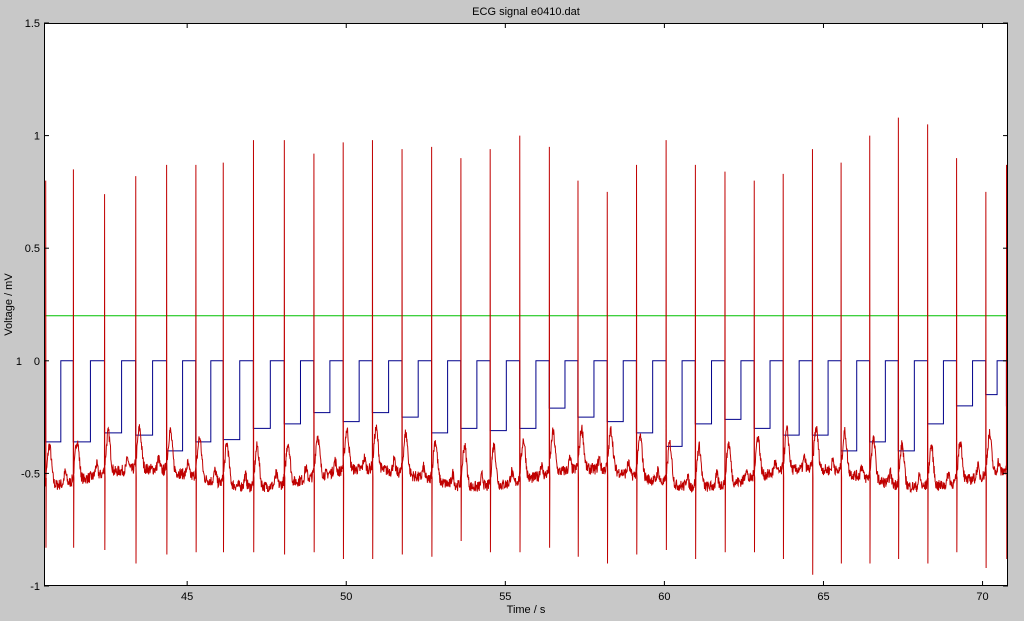 The height and width of the screenshot is (621, 1024). I want to click on x-tick-label: 65, so click(823, 597).